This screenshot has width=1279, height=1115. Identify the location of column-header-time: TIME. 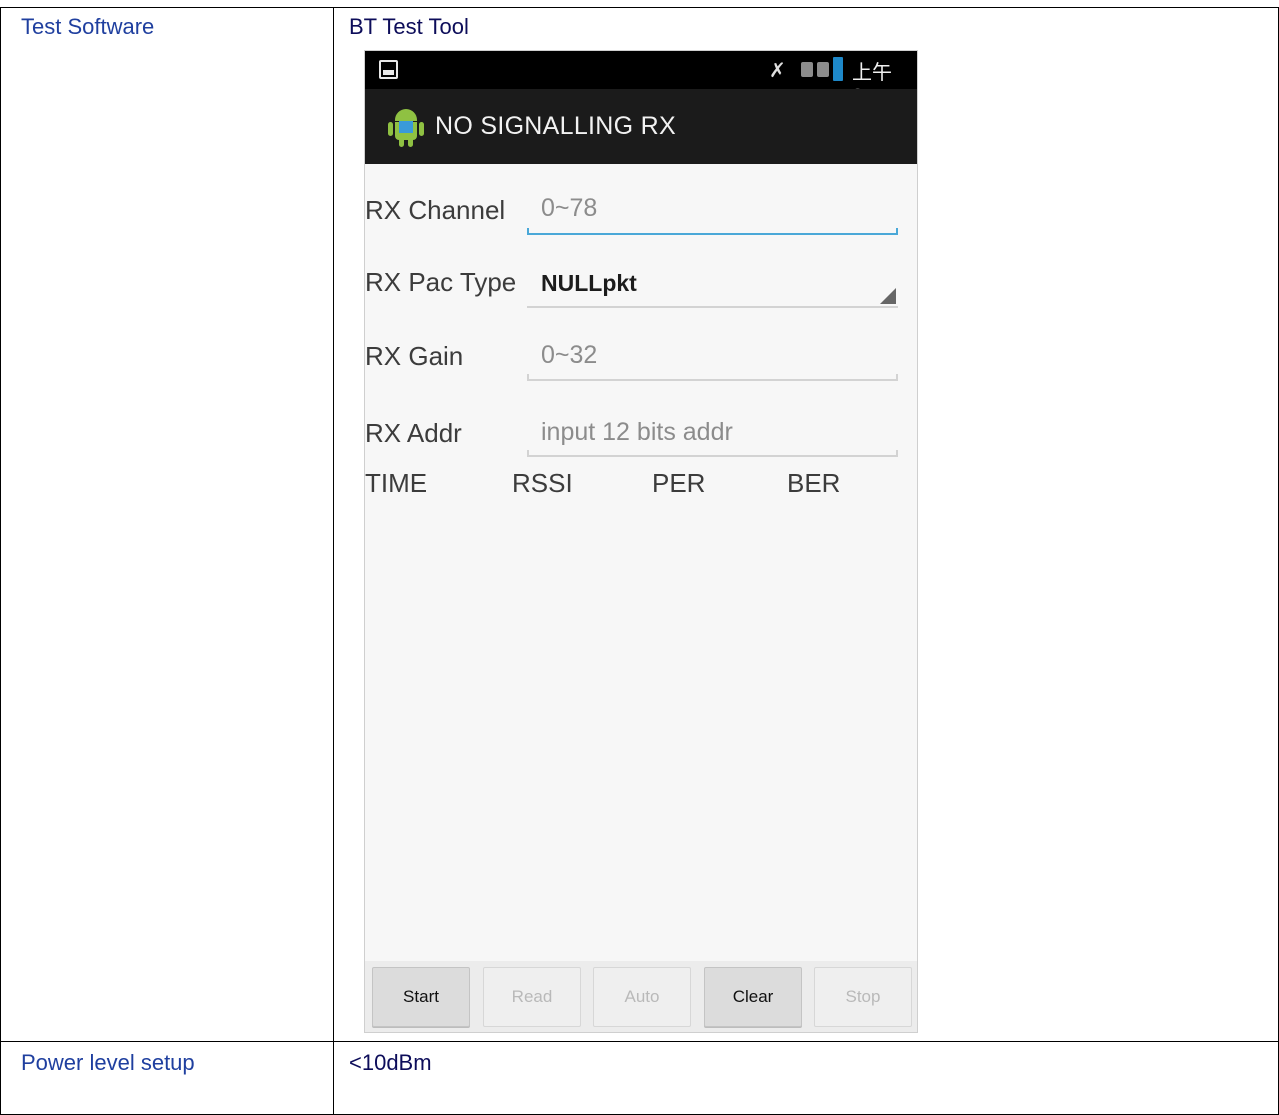
(396, 483).